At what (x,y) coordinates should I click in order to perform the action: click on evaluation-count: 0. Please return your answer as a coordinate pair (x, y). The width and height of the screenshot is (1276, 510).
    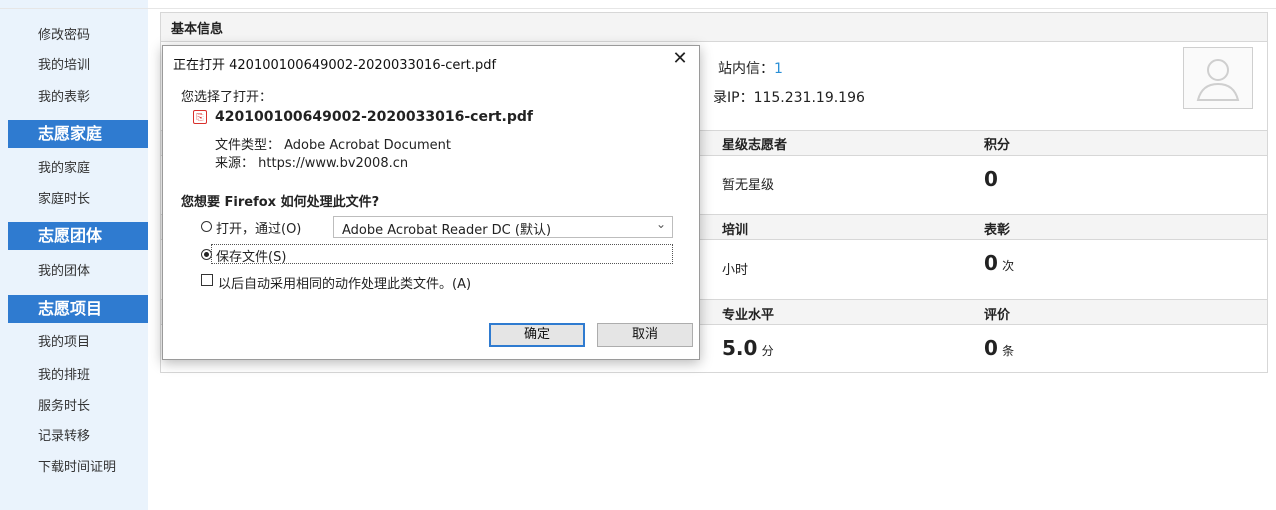
    Looking at the image, I should click on (991, 348).